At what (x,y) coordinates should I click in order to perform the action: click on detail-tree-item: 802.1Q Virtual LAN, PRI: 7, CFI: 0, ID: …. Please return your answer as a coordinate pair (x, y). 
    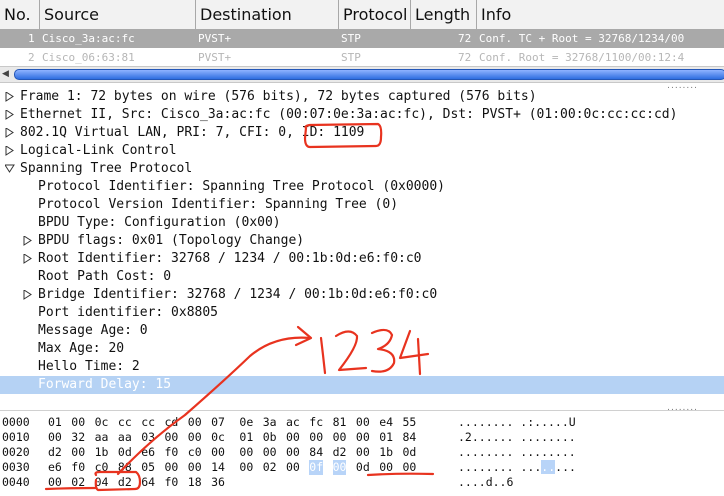
    Looking at the image, I should click on (362, 133).